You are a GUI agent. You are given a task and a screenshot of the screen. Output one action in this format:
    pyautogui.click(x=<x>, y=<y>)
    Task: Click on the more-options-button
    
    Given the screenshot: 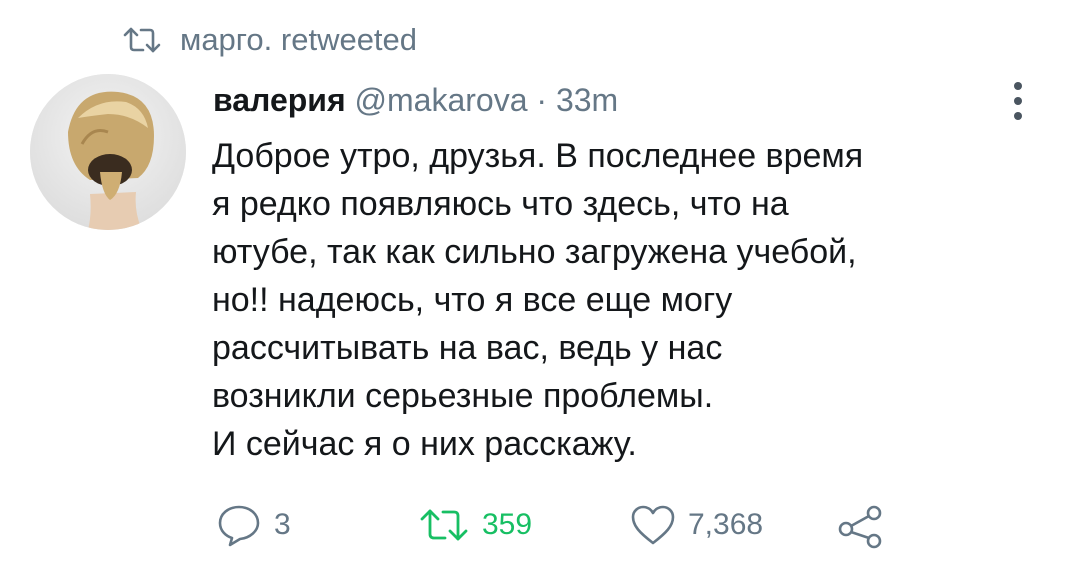 What is the action you would take?
    pyautogui.click(x=1018, y=101)
    